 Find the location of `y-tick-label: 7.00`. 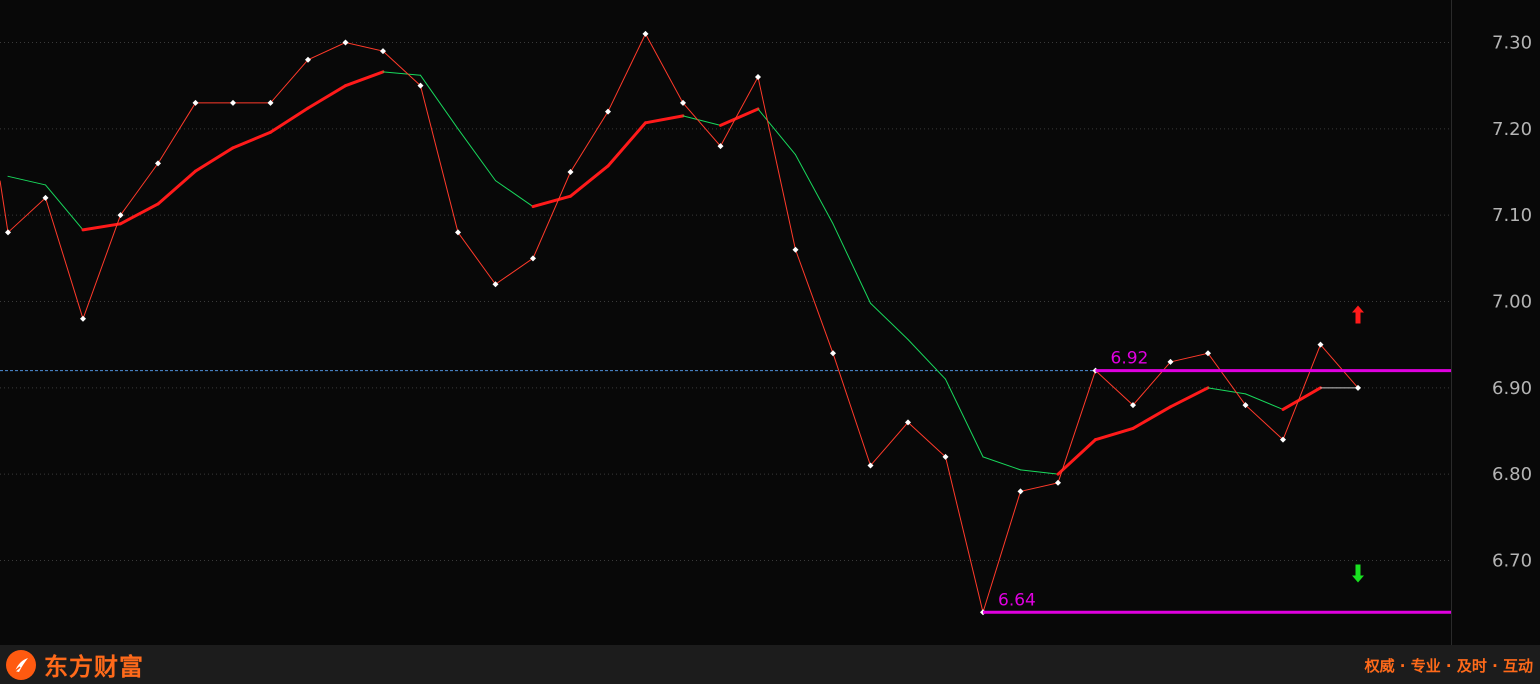

y-tick-label: 7.00 is located at coordinates (1512, 302).